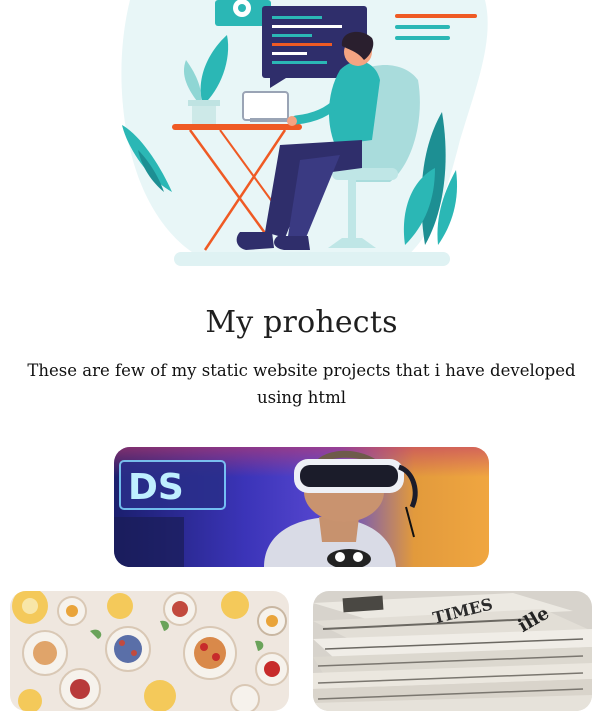 Image resolution: width=603 pixels, height=723 pixels. I want to click on newspaper-stack-photo: TIMES ille, so click(452, 651).